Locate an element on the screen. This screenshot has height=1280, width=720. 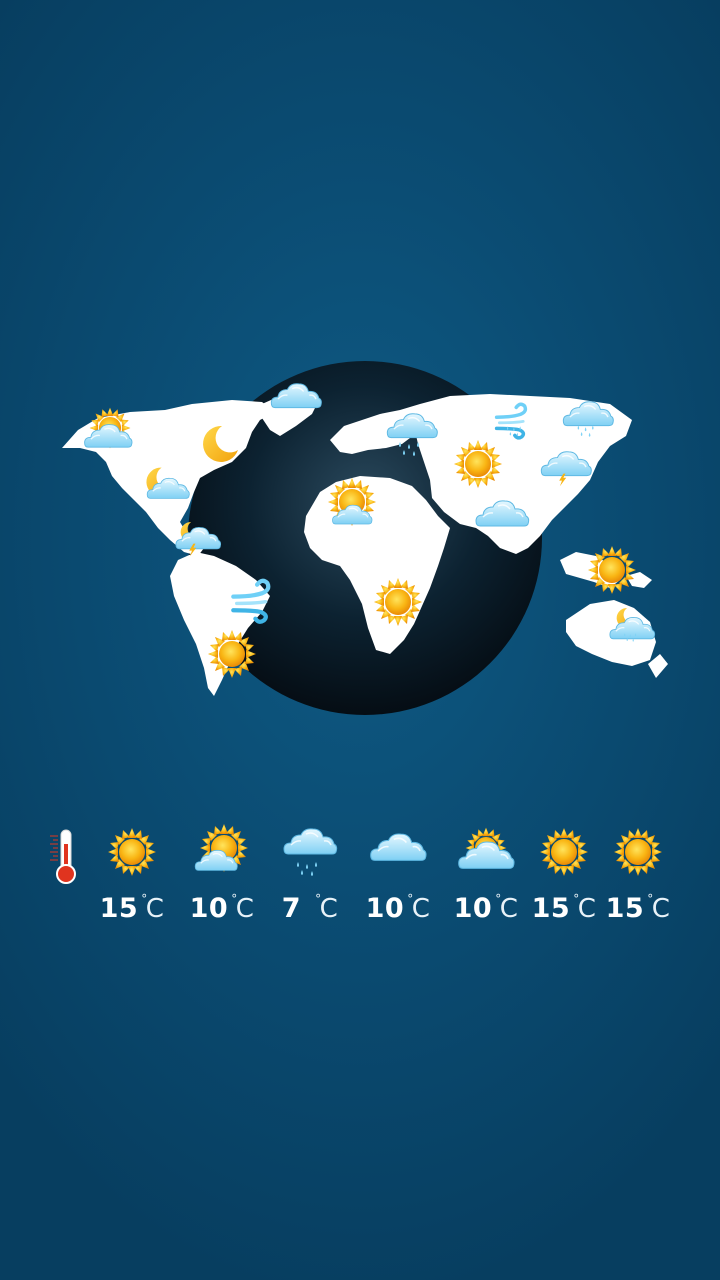
forecast-row: 15 °C 10 °C 7 °C 10 °C 10 °C 15 °C 15 °C is located at coordinates (360, 875).